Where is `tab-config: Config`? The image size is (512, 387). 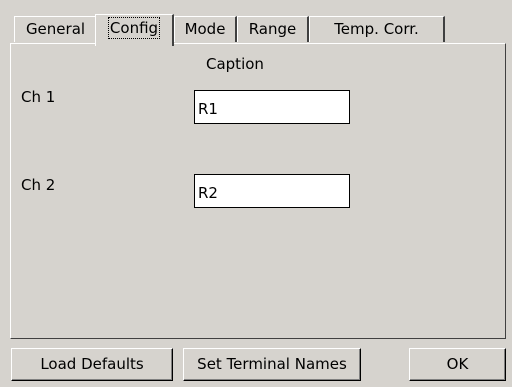
tab-config: Config is located at coordinates (134, 30).